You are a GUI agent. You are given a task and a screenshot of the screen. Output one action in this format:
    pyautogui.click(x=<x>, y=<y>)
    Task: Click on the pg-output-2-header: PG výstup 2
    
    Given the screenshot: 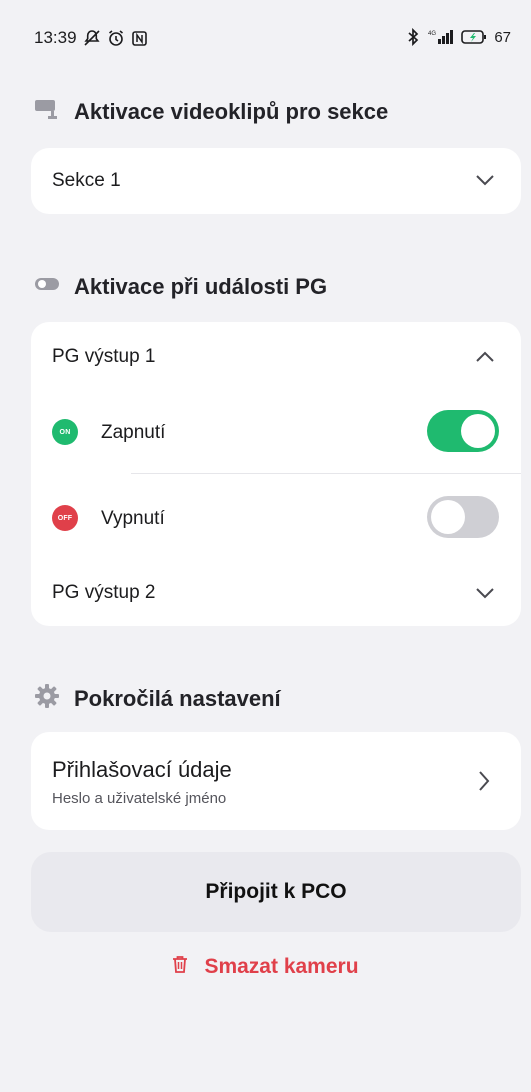 What is the action you would take?
    pyautogui.click(x=276, y=594)
    